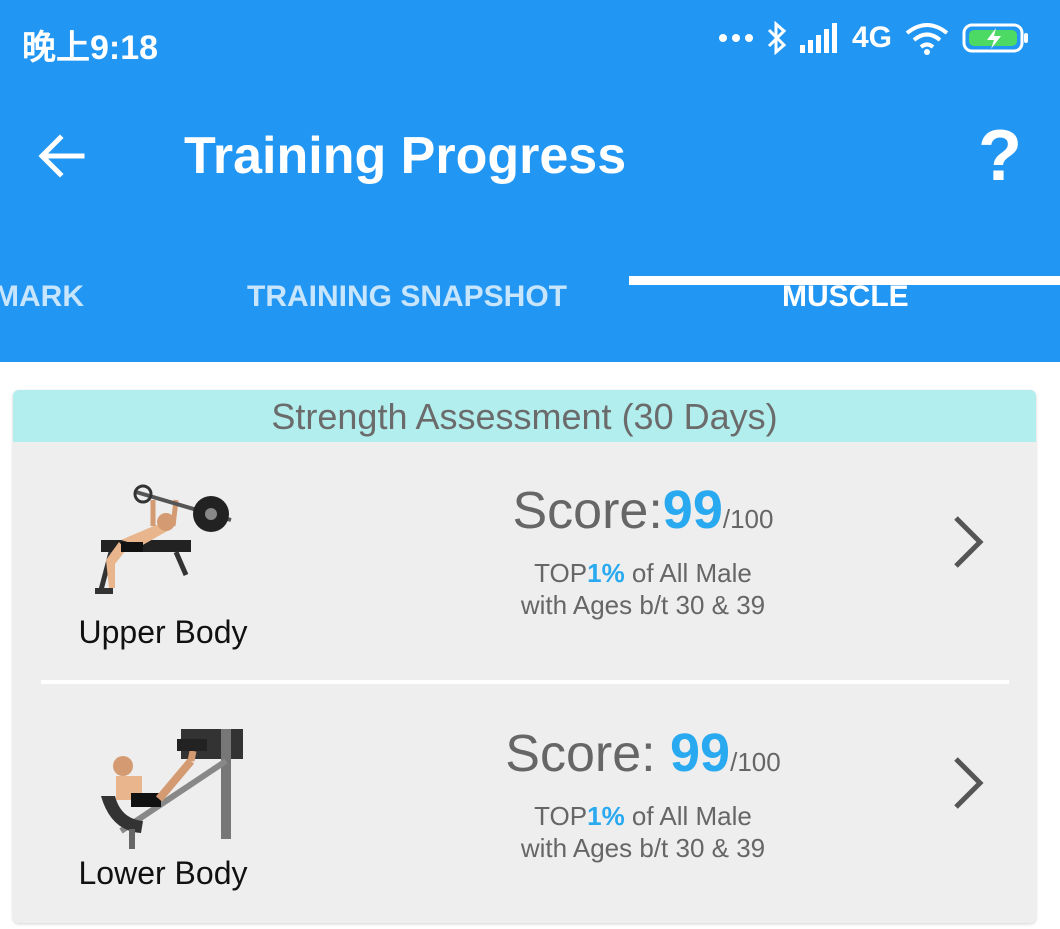 Image resolution: width=1060 pixels, height=929 pixels. What do you see at coordinates (42, 317) in the screenshot?
I see `tab-mark: MARK` at bounding box center [42, 317].